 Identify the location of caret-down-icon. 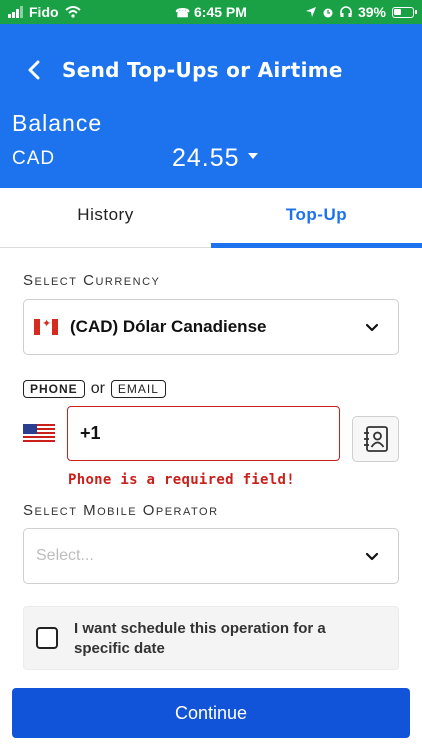
(252, 156).